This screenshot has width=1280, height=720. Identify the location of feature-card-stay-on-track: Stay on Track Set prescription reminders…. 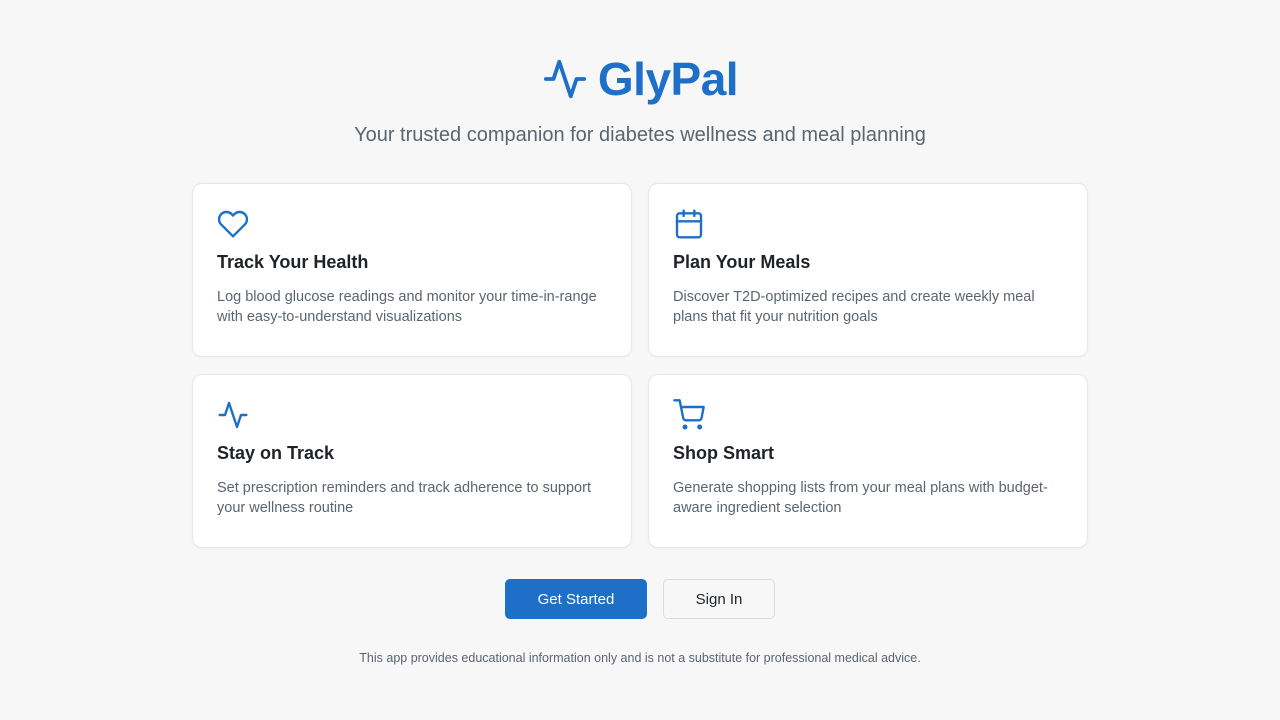
(412, 461).